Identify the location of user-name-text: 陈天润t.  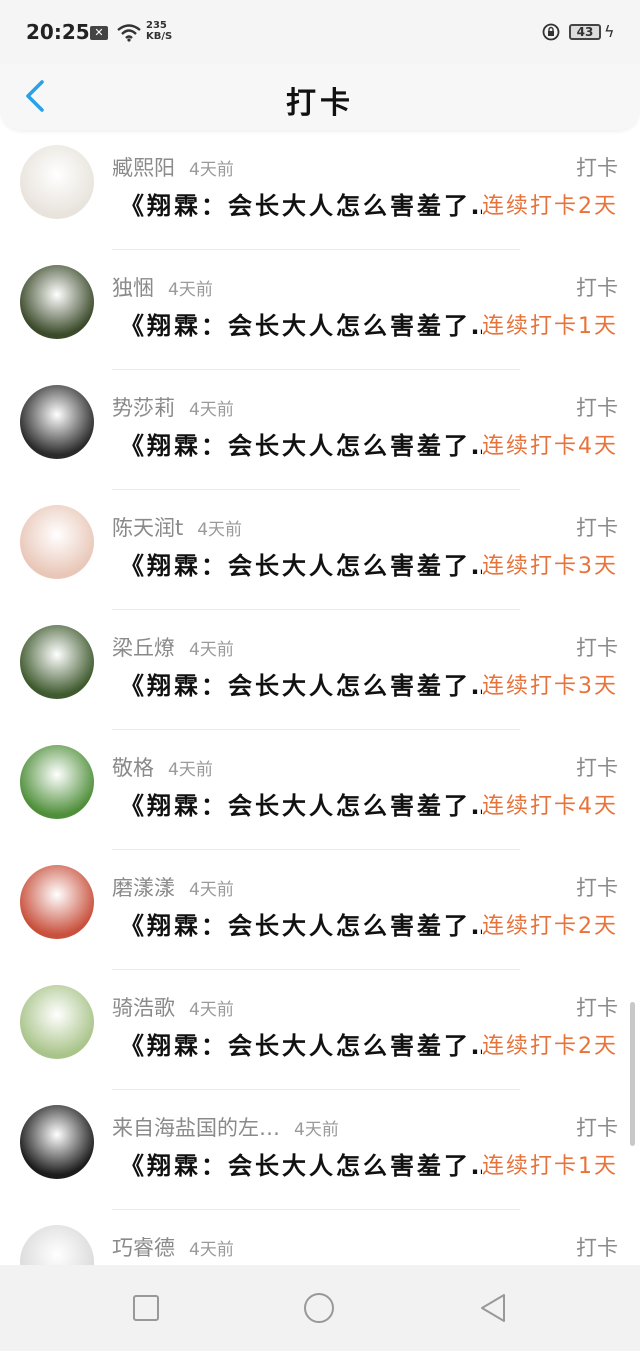
(148, 528).